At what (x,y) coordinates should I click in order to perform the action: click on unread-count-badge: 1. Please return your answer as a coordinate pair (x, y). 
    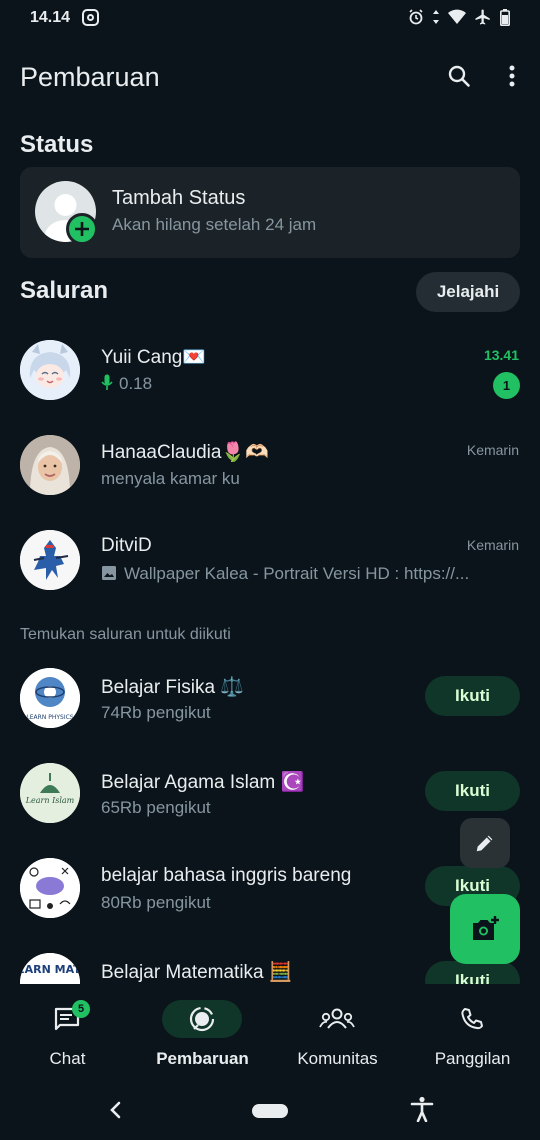
    Looking at the image, I should click on (506, 385).